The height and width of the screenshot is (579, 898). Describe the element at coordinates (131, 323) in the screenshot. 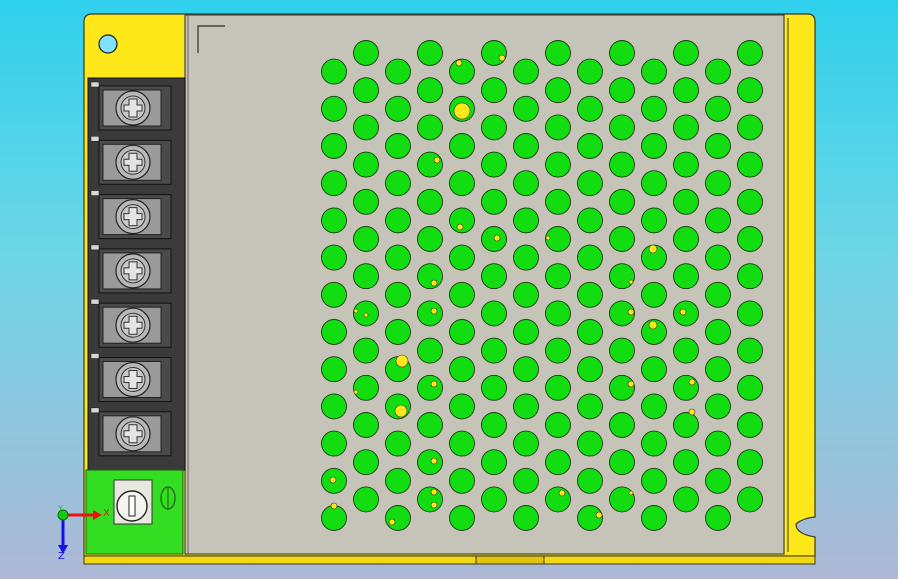

I see `terminal-screw` at that location.